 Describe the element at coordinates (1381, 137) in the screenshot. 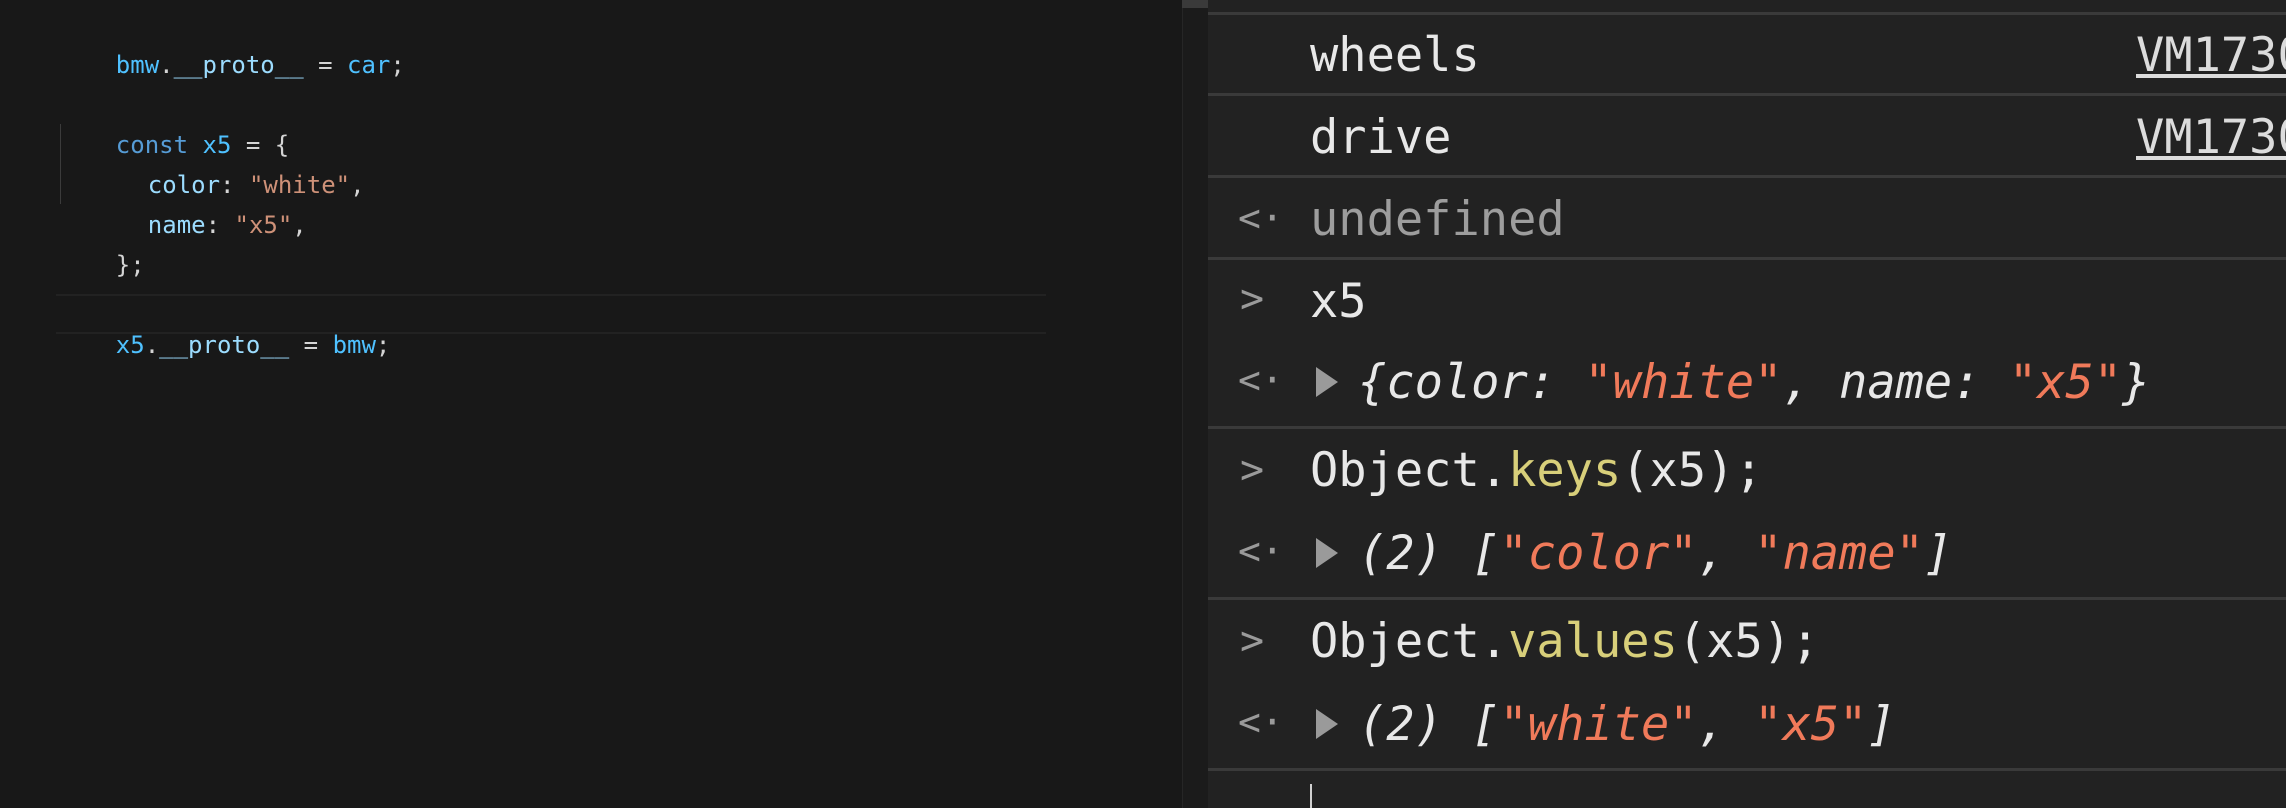

I see `console-log-text: drive` at that location.